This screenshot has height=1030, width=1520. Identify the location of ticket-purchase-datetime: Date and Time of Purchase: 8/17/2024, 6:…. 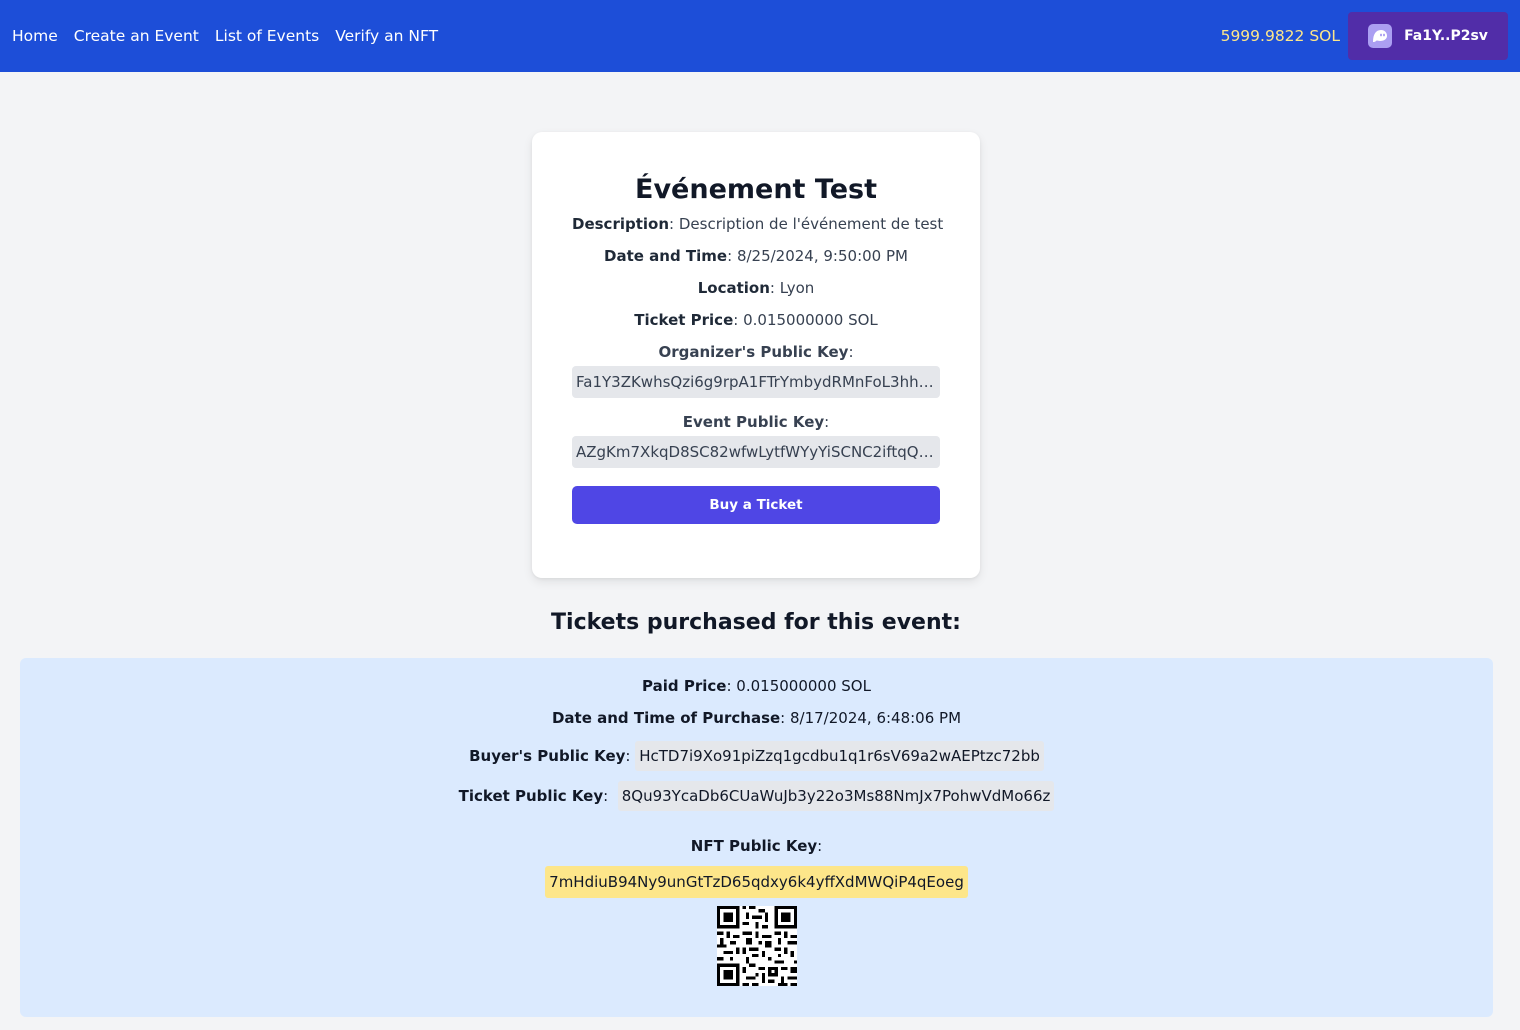
(756, 718).